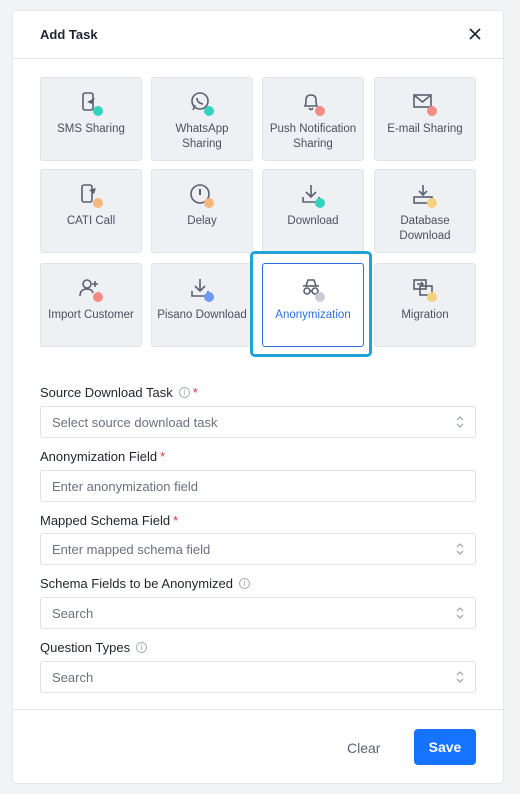 This screenshot has width=520, height=794. What do you see at coordinates (202, 104) in the screenshot?
I see `whatsapp-icon` at bounding box center [202, 104].